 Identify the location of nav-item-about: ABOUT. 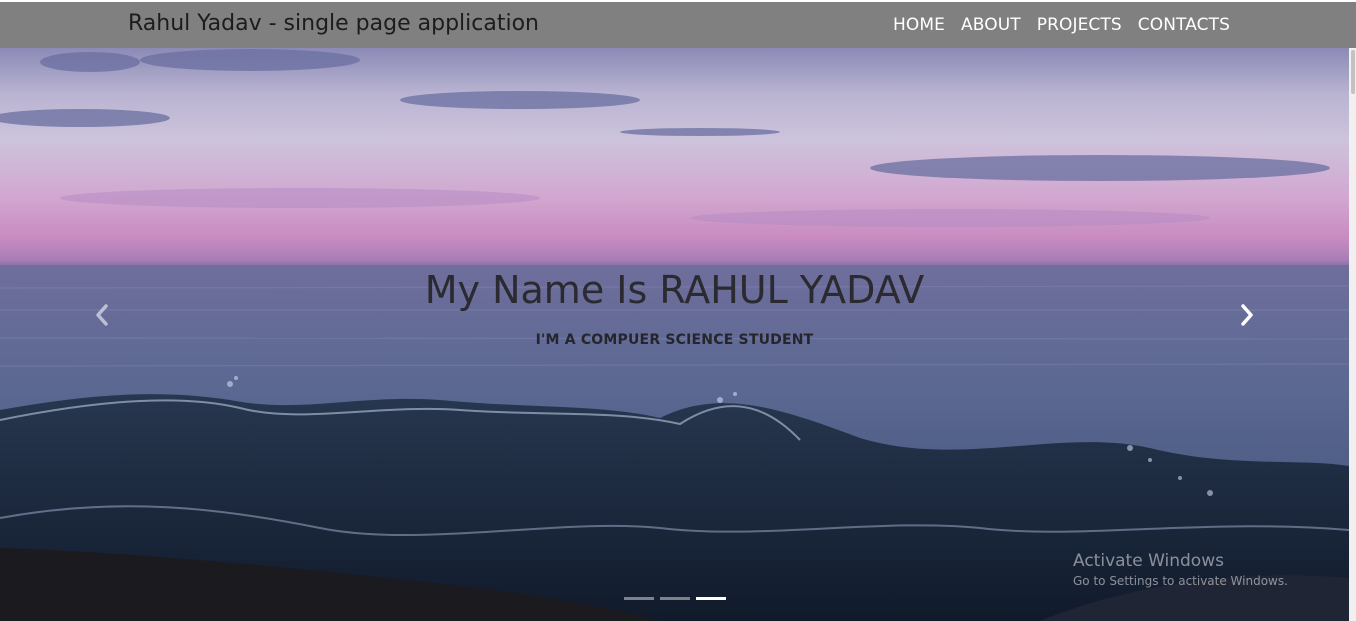
(991, 25).